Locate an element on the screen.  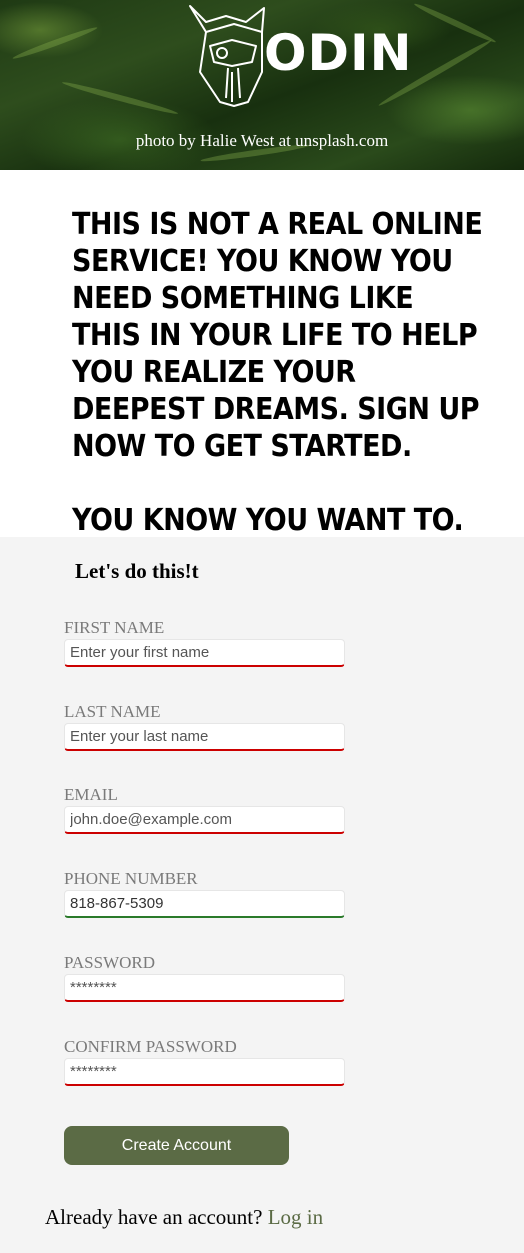
first-name-label: FIRST NAME is located at coordinates (114, 627).